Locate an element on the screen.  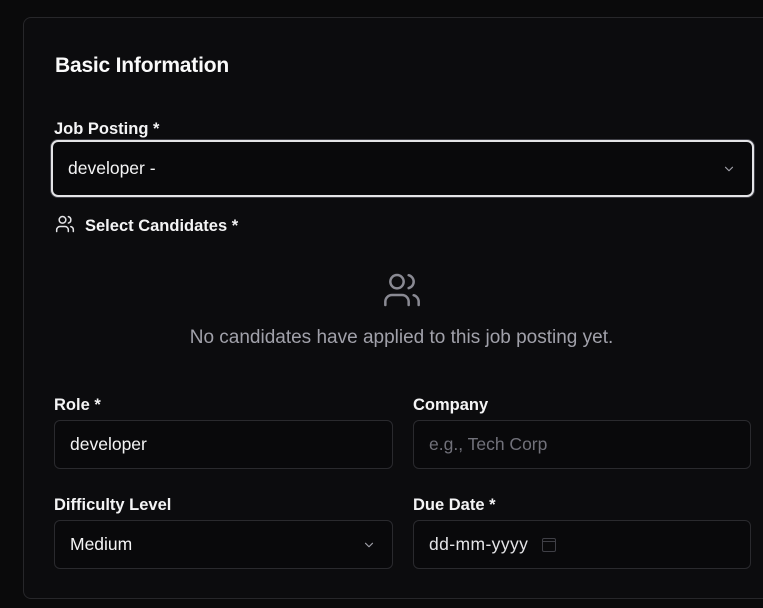
company-label: Company is located at coordinates (451, 405).